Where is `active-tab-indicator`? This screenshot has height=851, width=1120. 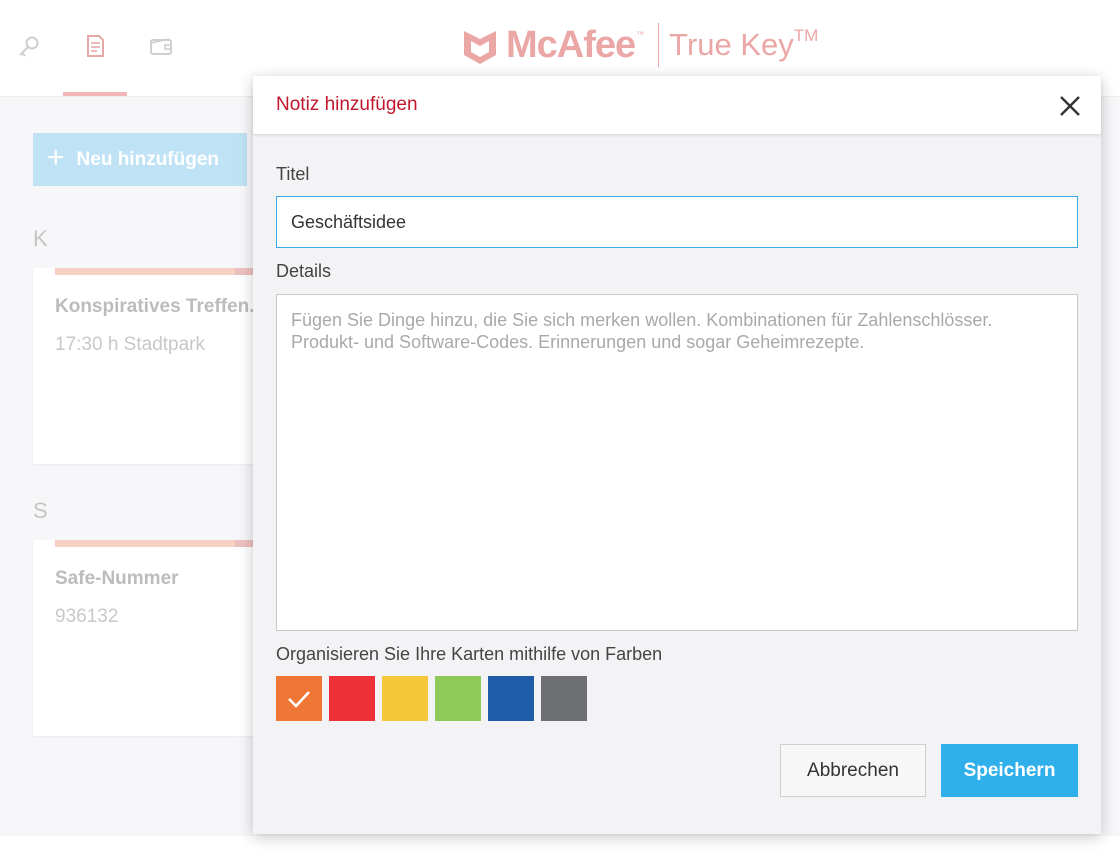 active-tab-indicator is located at coordinates (95, 94).